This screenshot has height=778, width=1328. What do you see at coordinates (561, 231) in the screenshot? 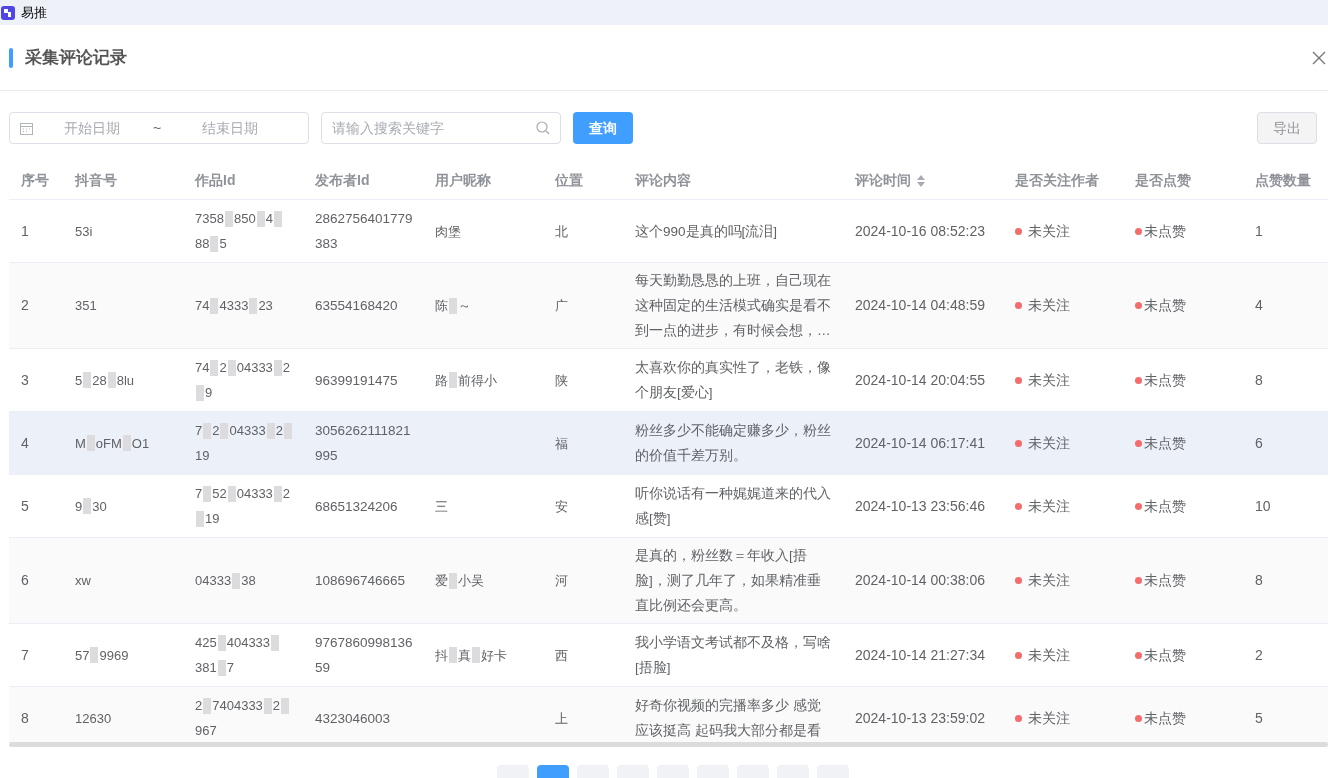
I see `cell-text: 北` at bounding box center [561, 231].